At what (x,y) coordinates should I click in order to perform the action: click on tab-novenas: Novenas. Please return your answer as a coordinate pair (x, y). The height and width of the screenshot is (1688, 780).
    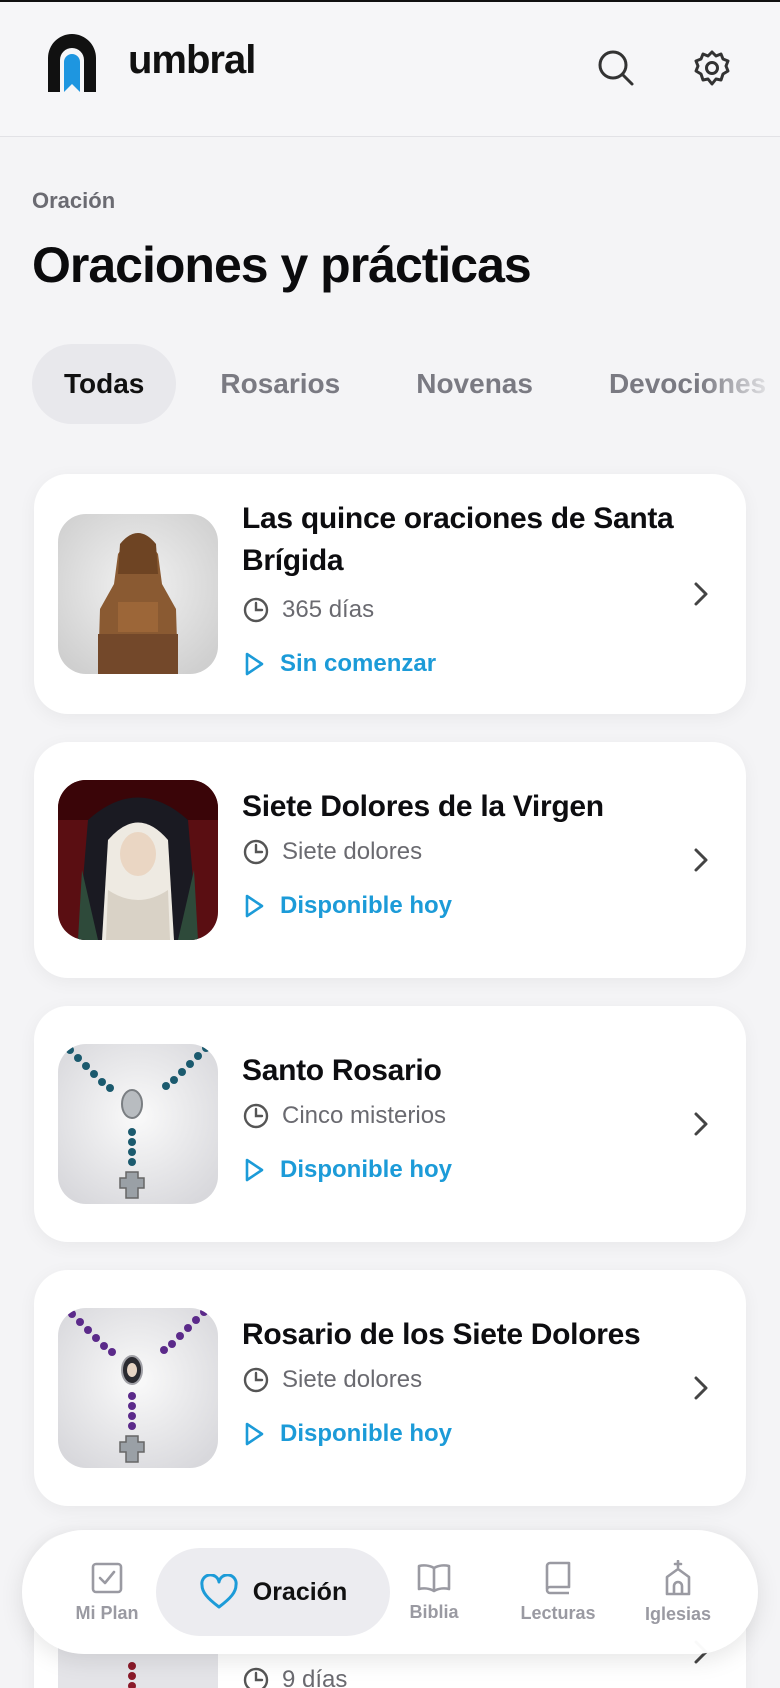
    Looking at the image, I should click on (474, 384).